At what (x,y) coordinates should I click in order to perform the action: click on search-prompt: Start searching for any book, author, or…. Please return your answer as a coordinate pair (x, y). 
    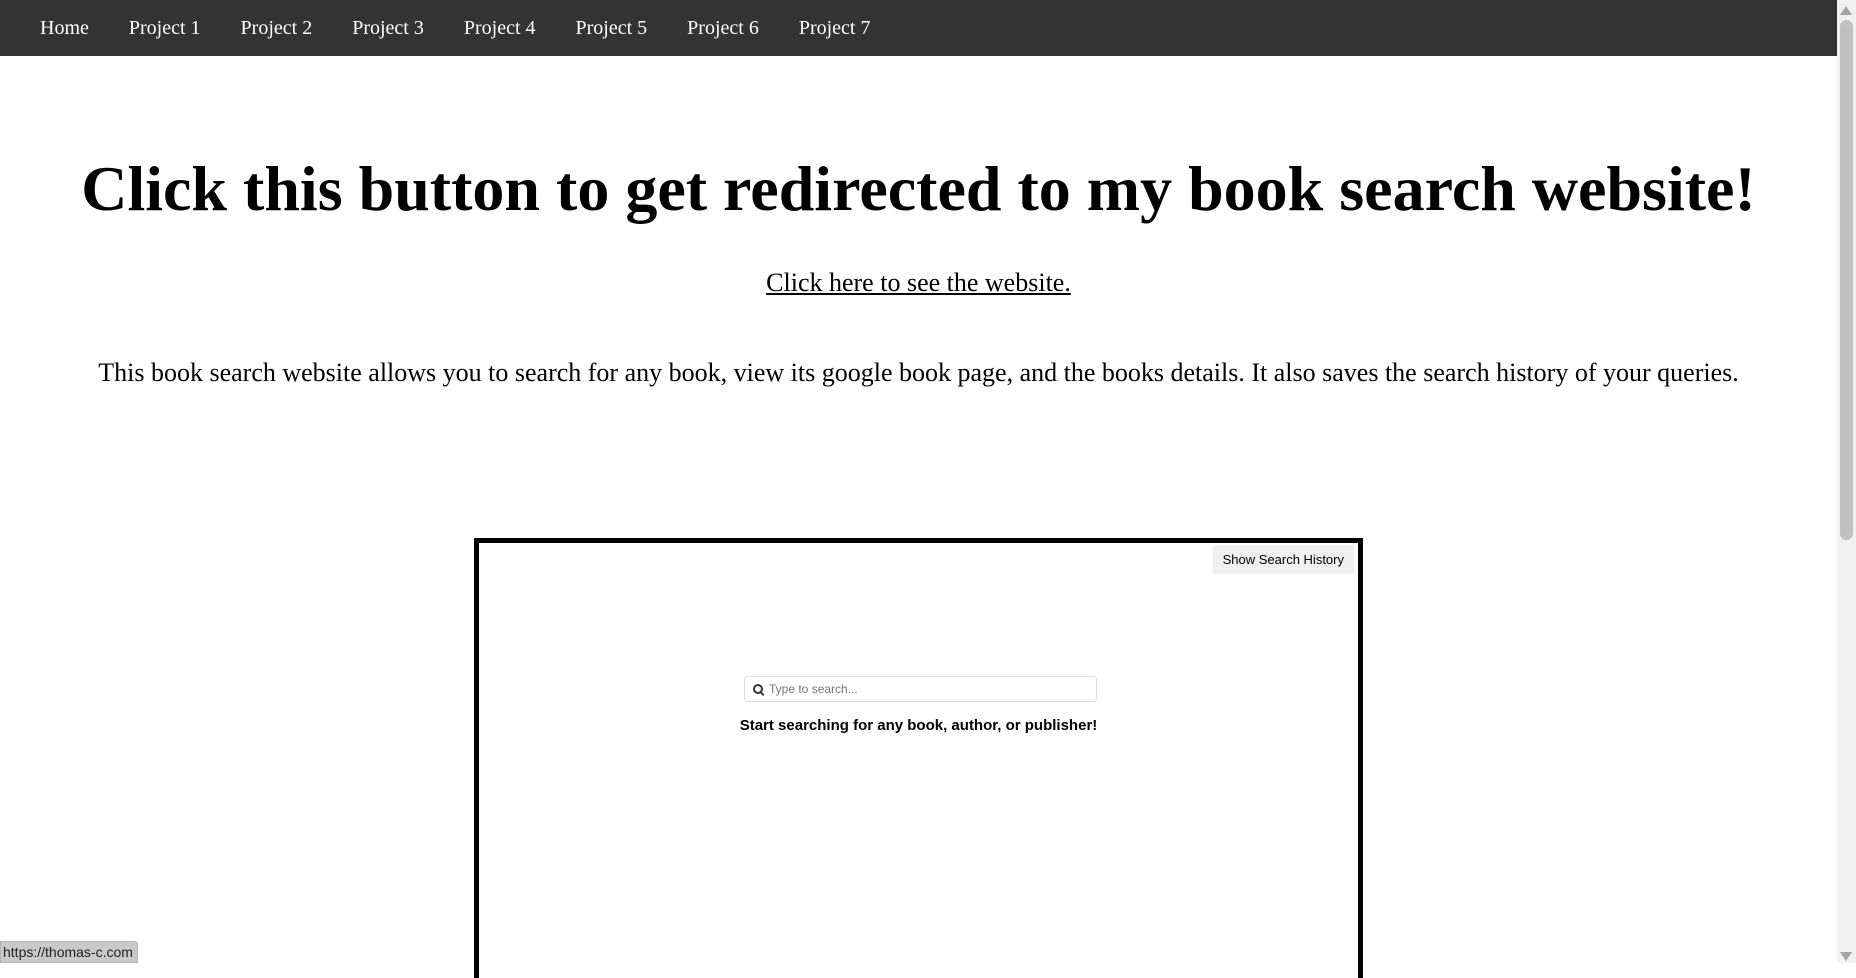
    Looking at the image, I should click on (918, 725).